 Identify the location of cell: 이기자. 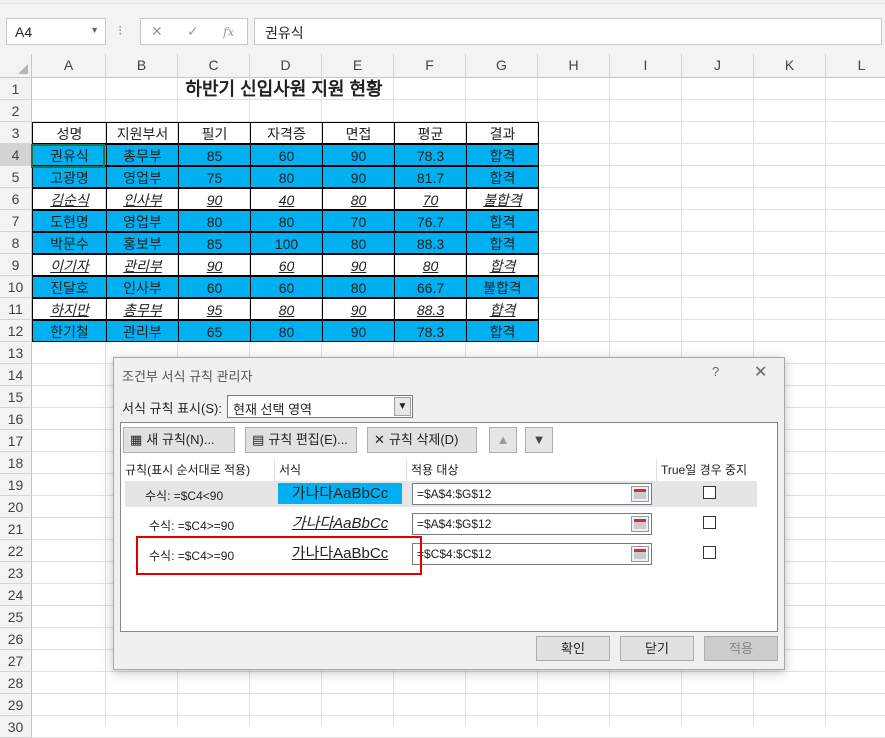
(69, 265).